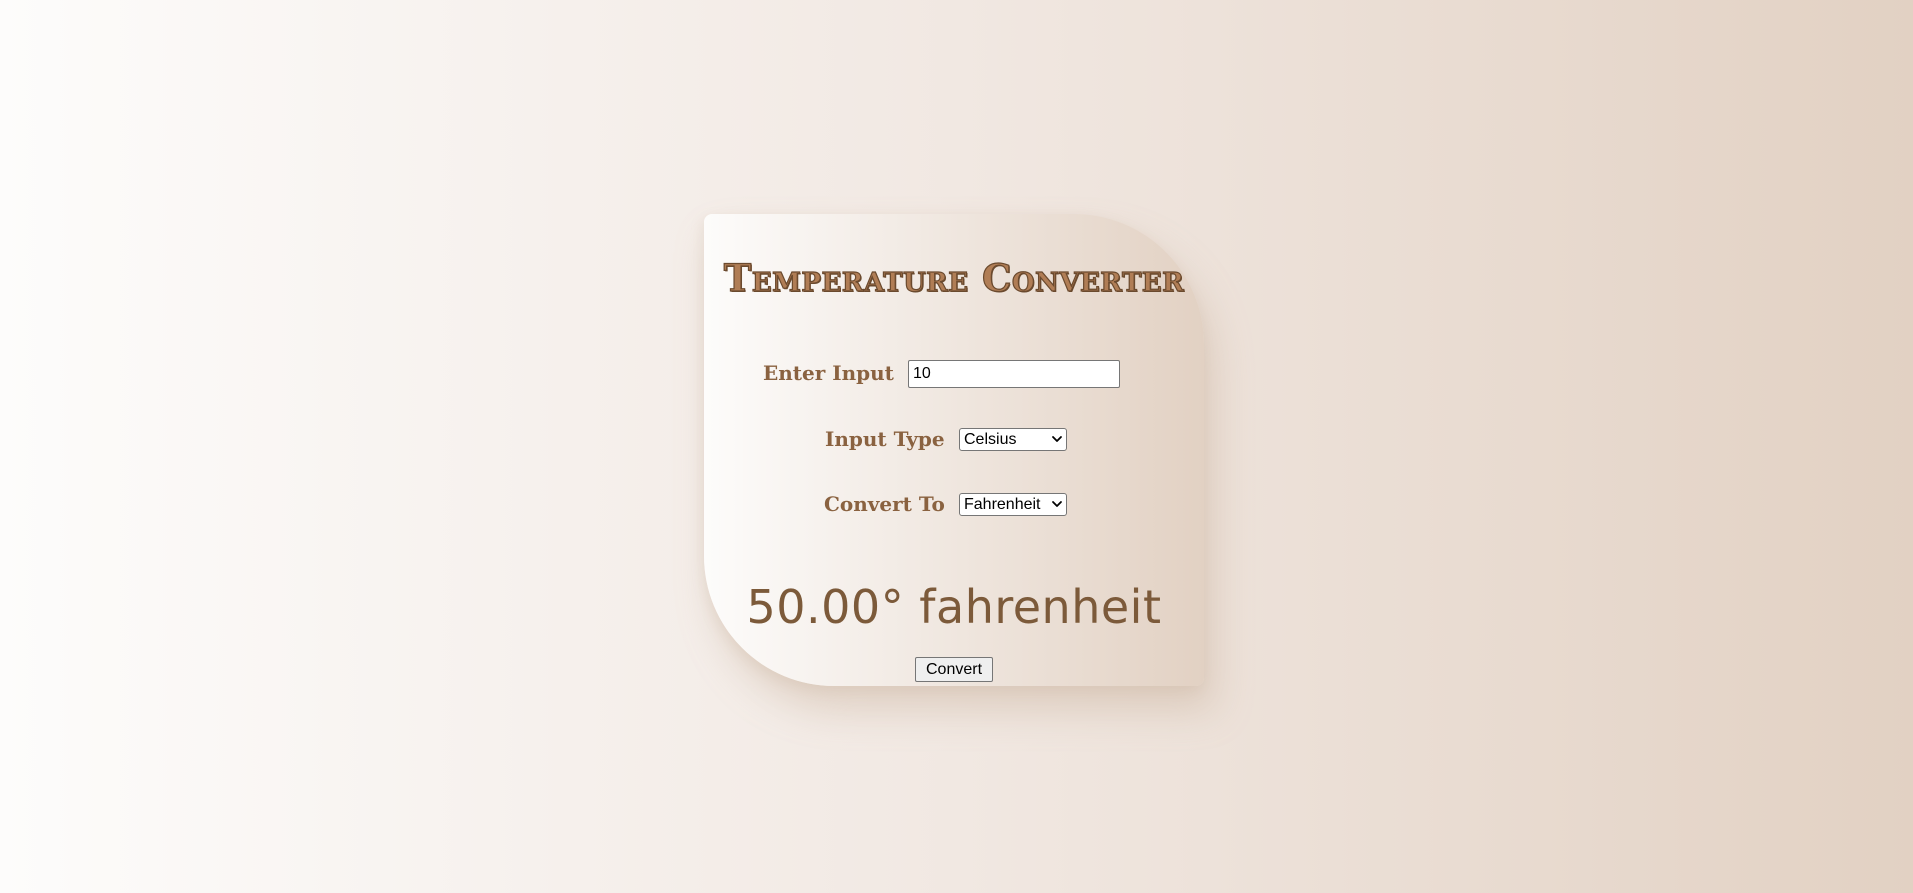  Describe the element at coordinates (884, 503) in the screenshot. I see `convert-to-label: Convert To` at that location.